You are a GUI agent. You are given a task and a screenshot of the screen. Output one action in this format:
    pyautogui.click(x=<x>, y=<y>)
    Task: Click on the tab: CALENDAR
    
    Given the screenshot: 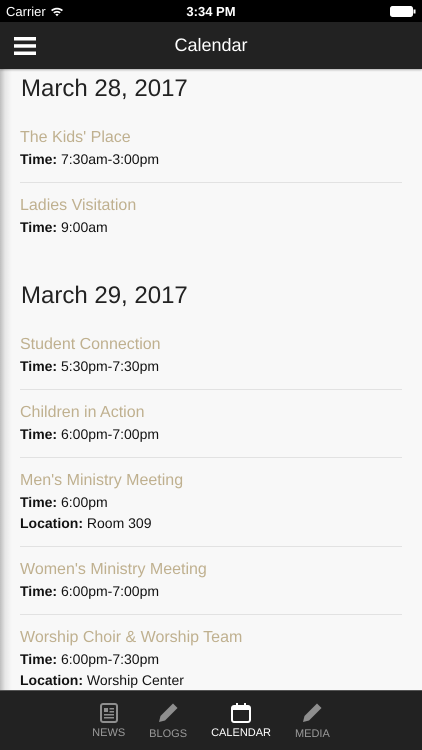 What is the action you would take?
    pyautogui.click(x=241, y=720)
    